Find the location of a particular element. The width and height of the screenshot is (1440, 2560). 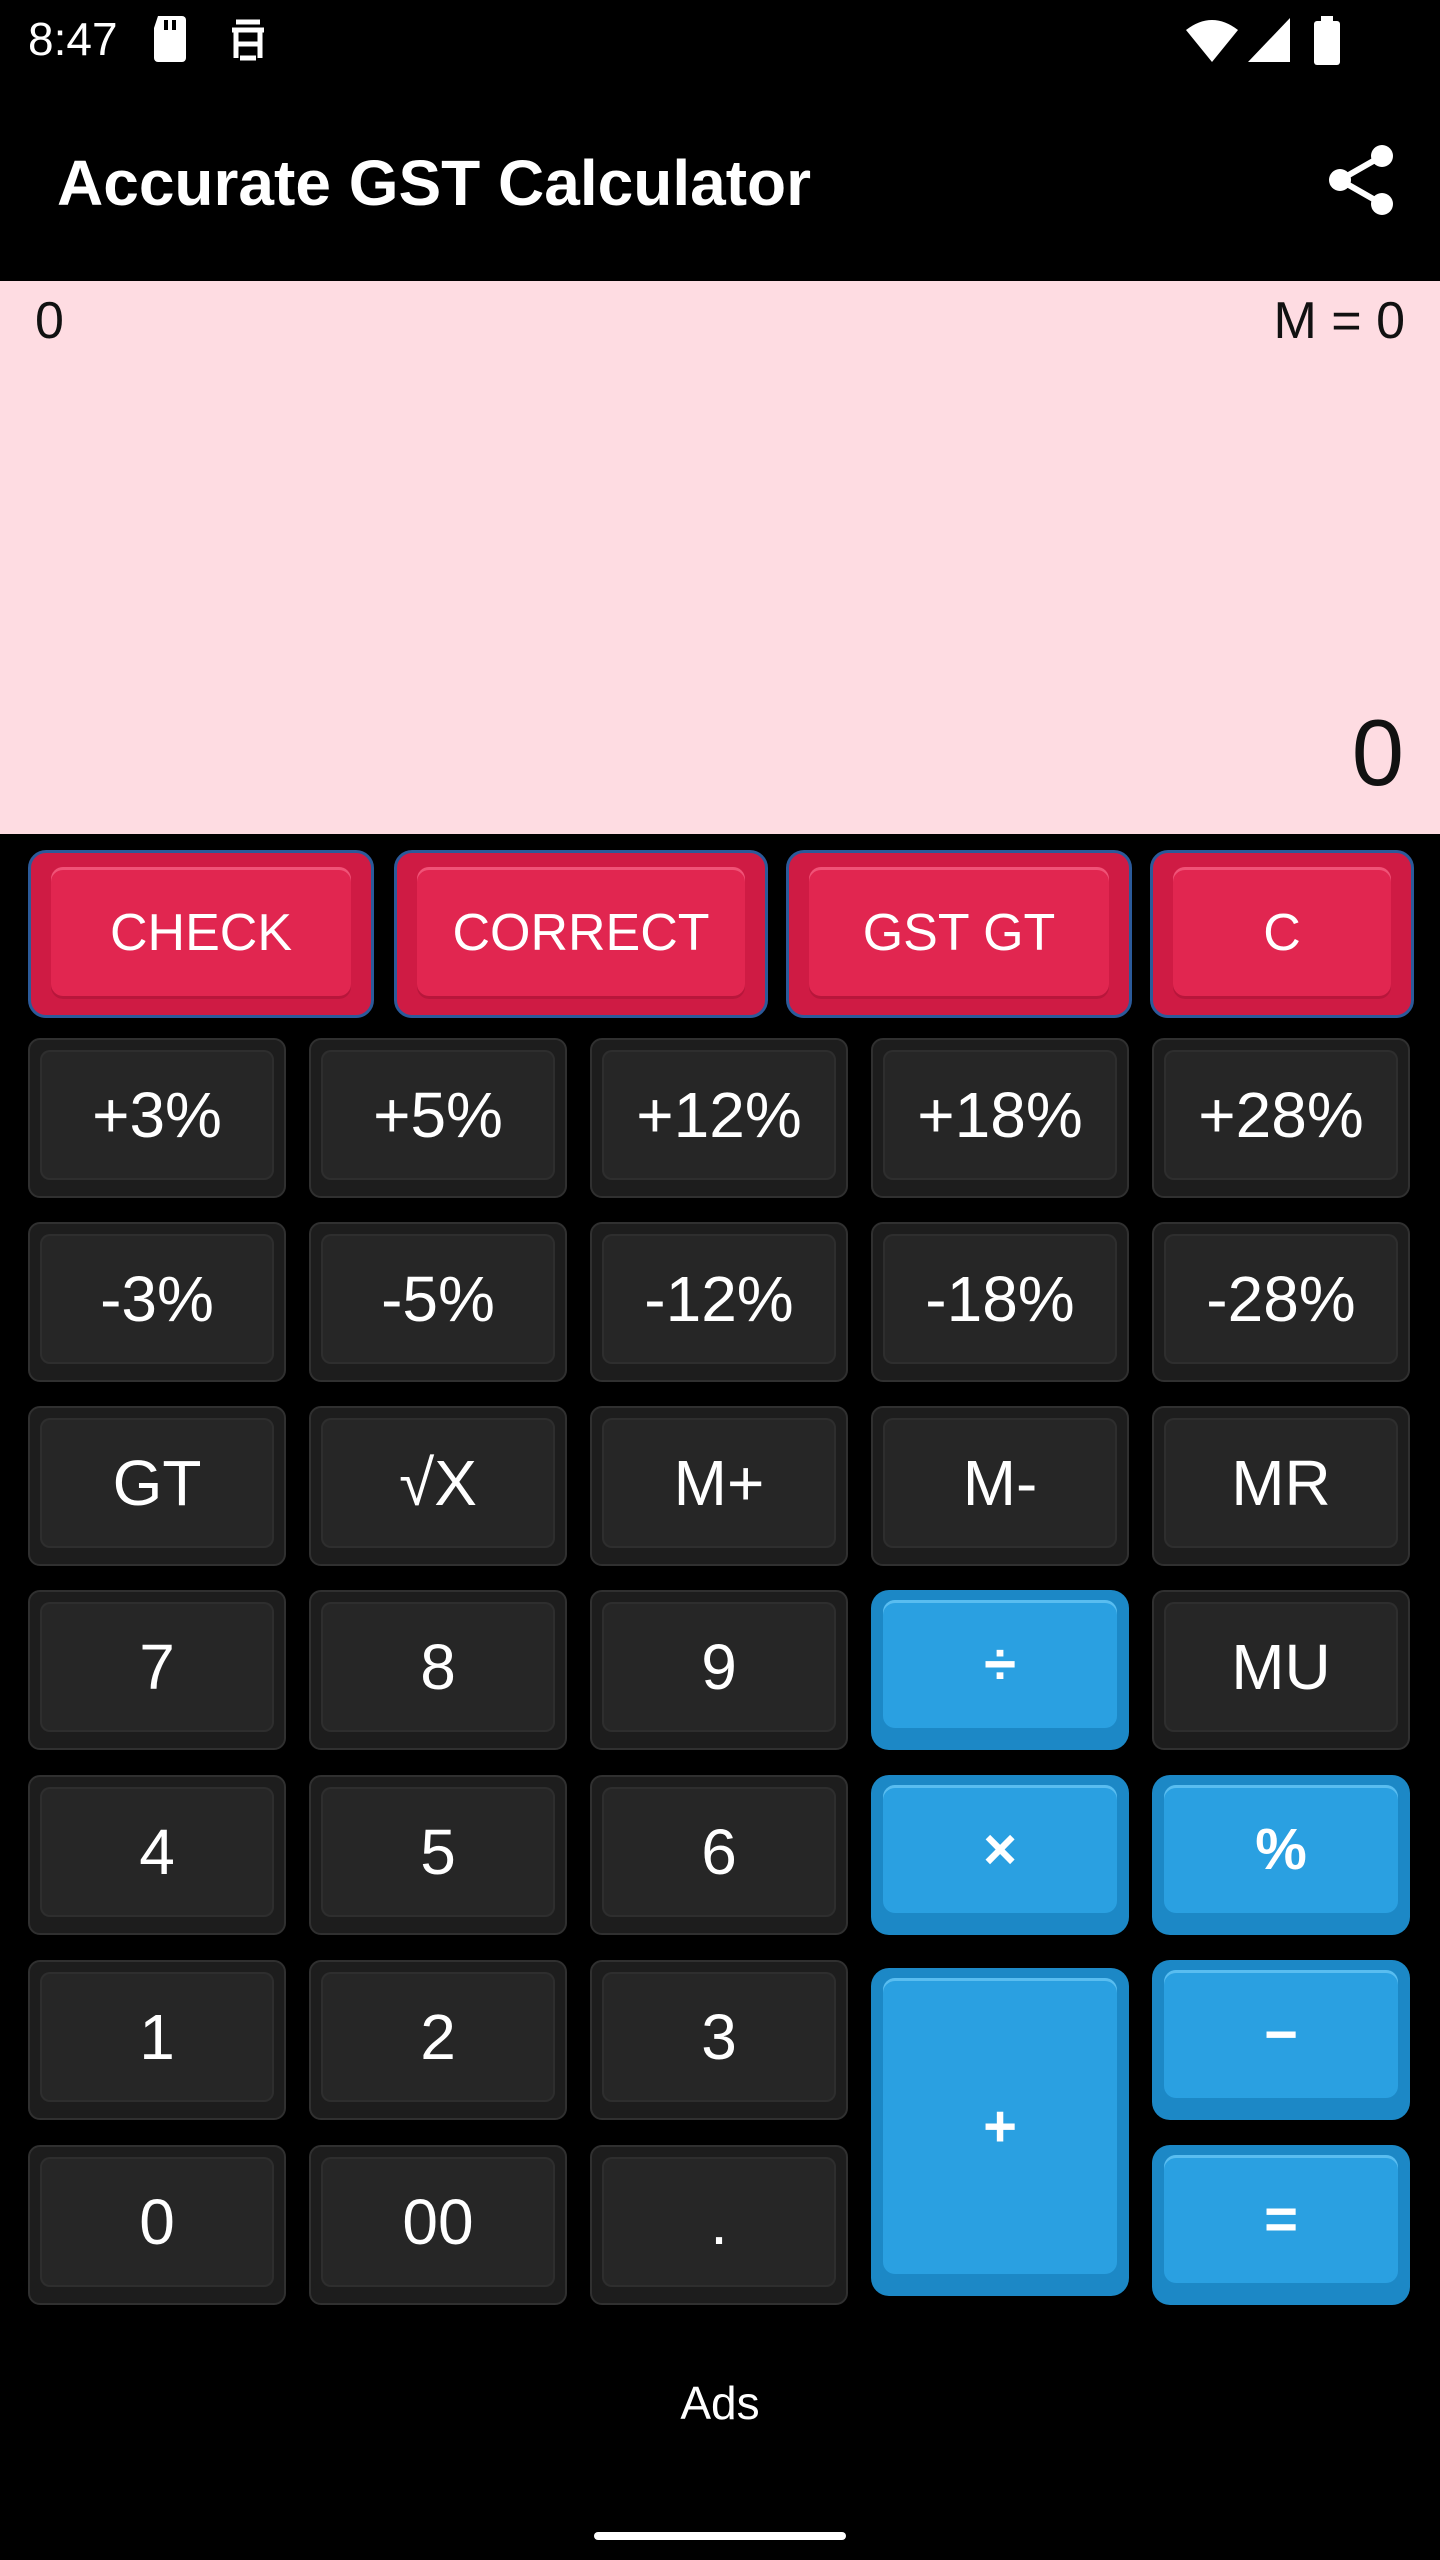

equals-label: = is located at coordinates (1281, 2219).